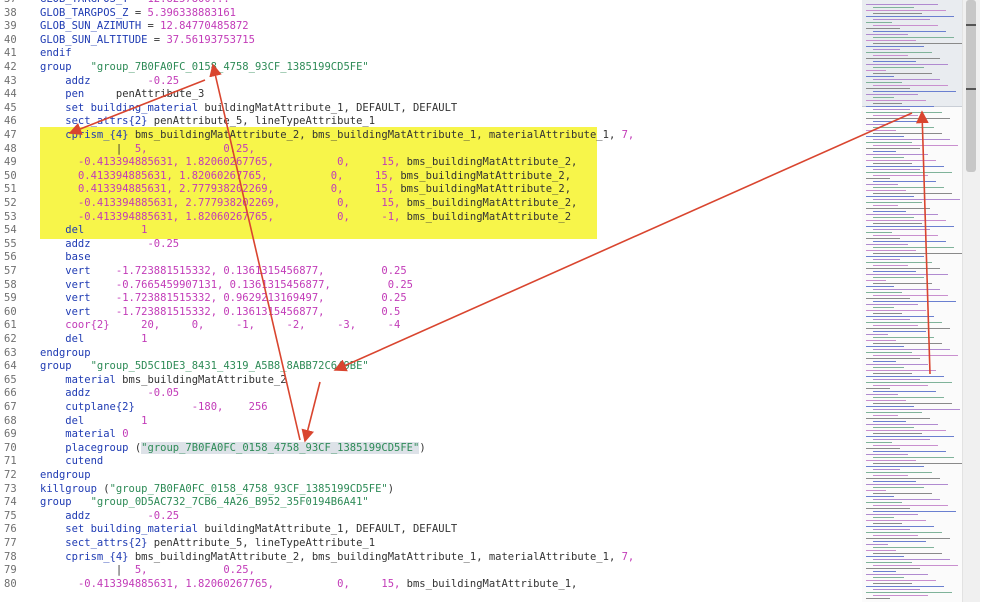 This screenshot has height=602, width=999. Describe the element at coordinates (430, 54) in the screenshot. I see `code-line: 41 endif` at that location.